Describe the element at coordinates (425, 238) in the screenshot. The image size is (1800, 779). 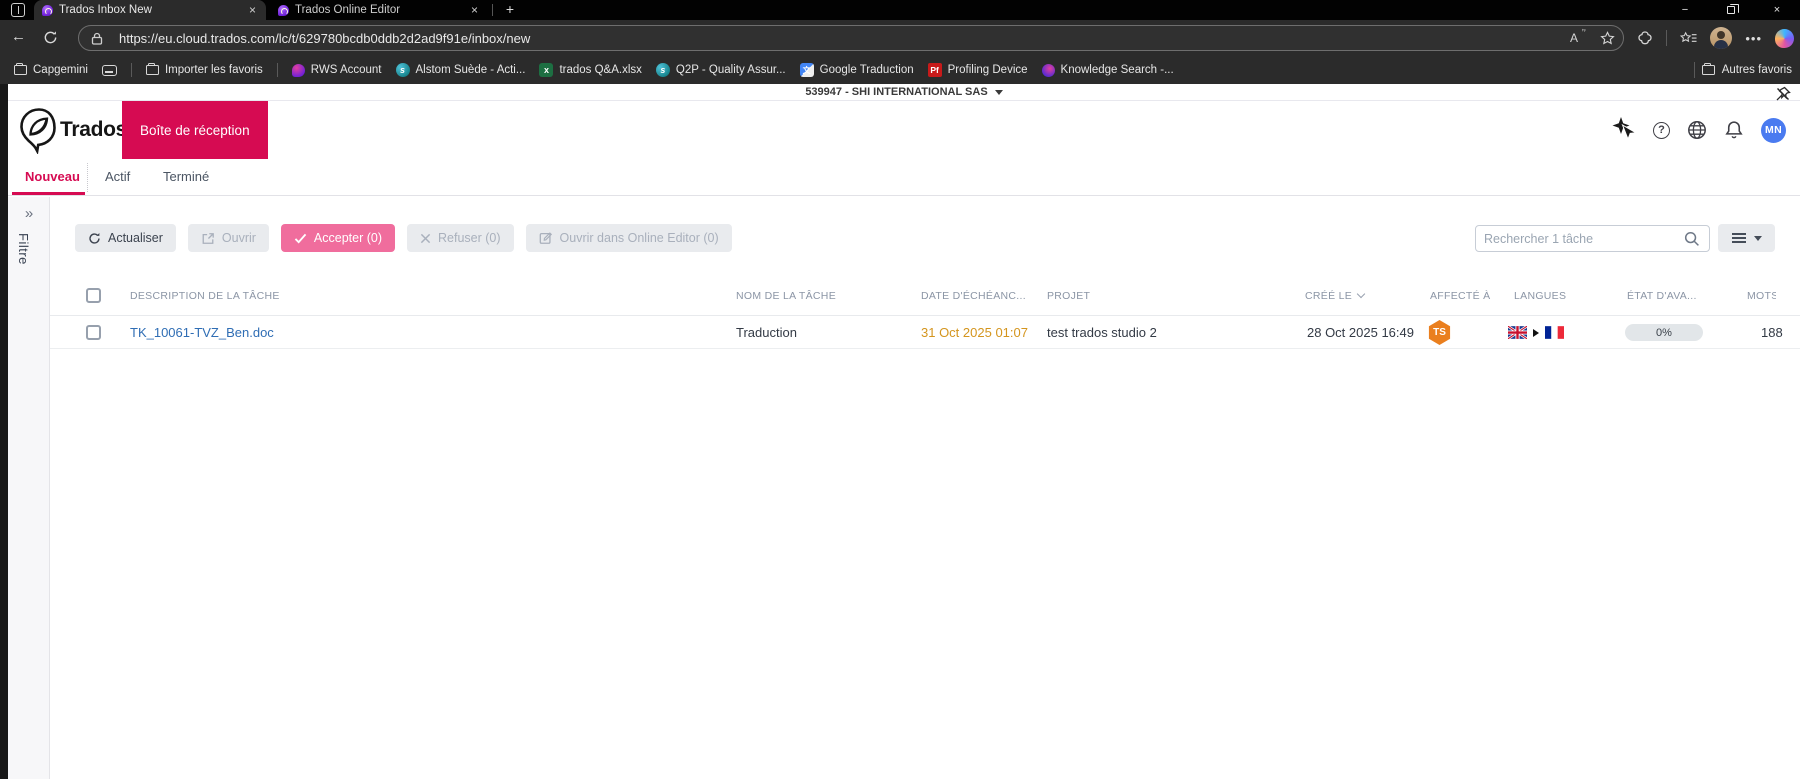
I see `x-icon` at that location.